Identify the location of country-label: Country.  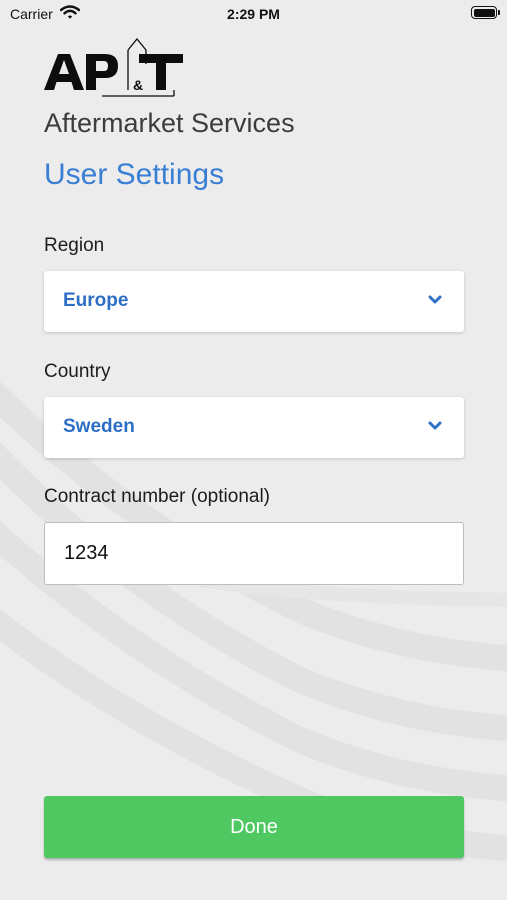
(77, 371).